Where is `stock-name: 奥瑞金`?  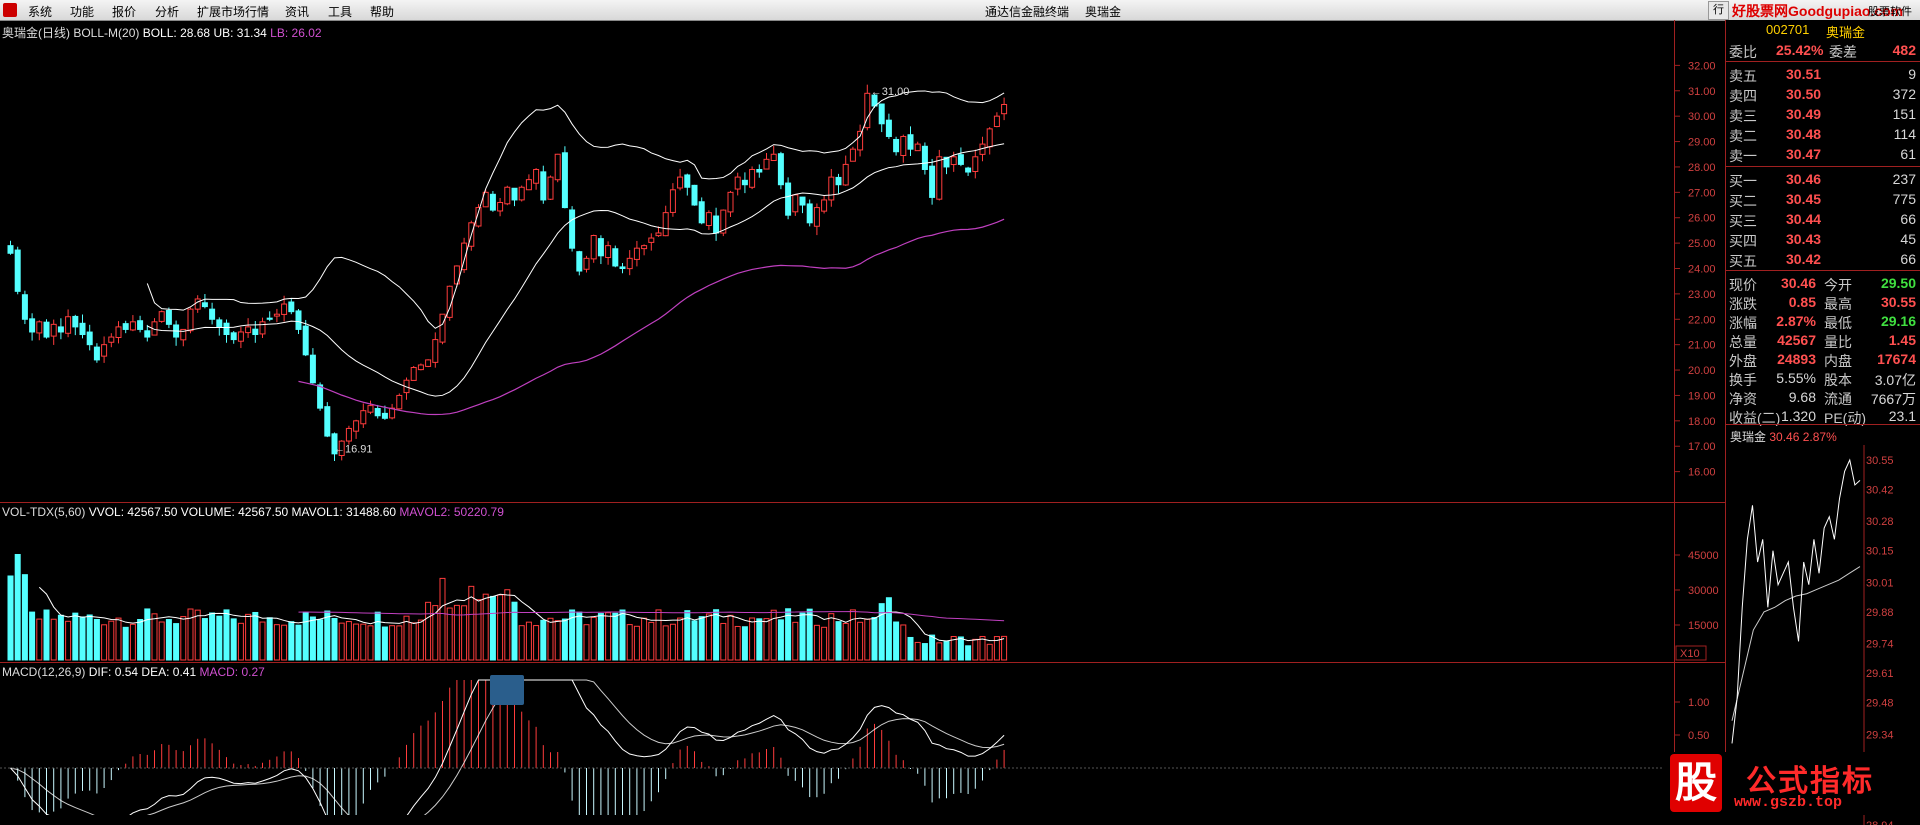 stock-name: 奥瑞金 is located at coordinates (1846, 32).